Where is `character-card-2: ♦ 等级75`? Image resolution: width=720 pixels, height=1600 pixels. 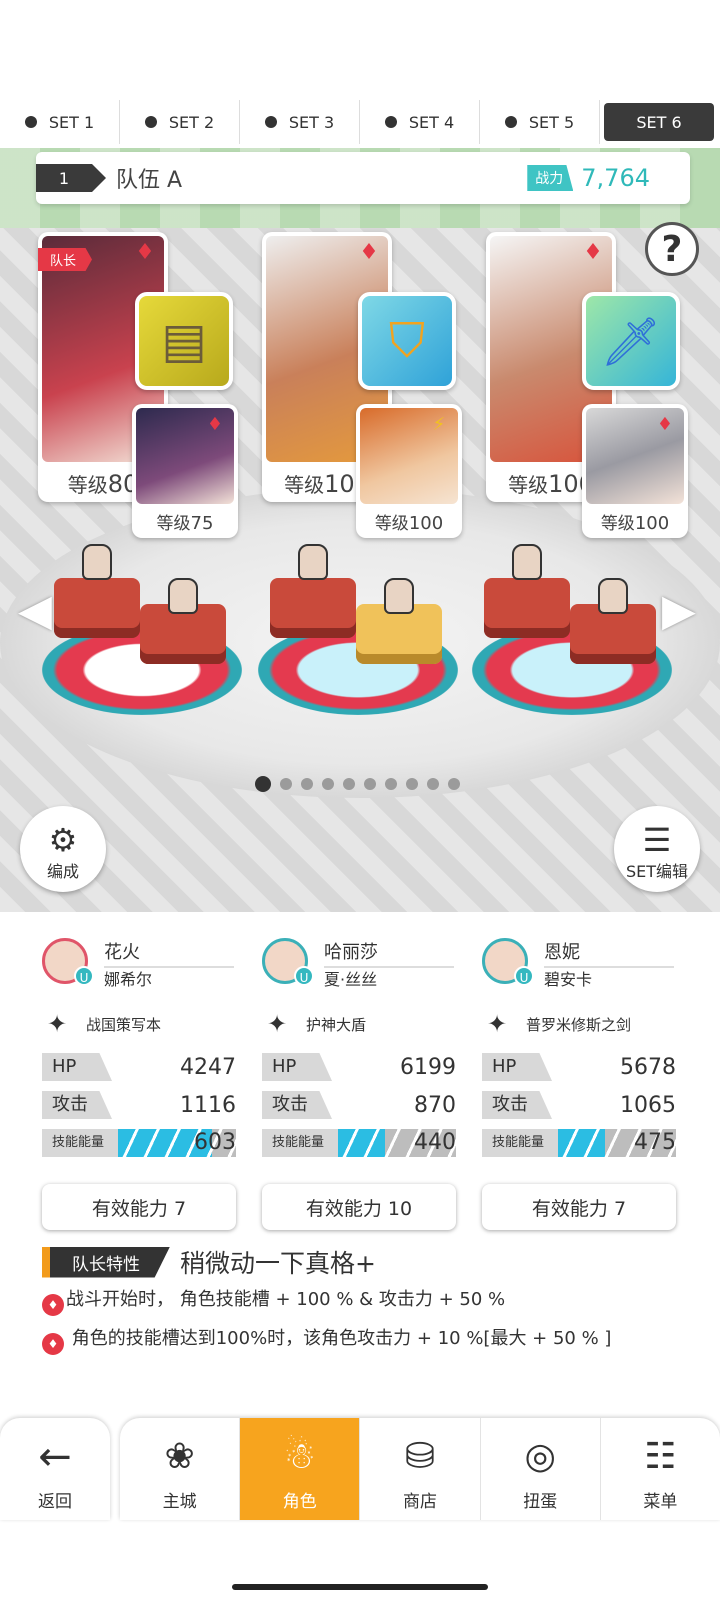
character-card-2: ♦ 等级75 is located at coordinates (185, 471).